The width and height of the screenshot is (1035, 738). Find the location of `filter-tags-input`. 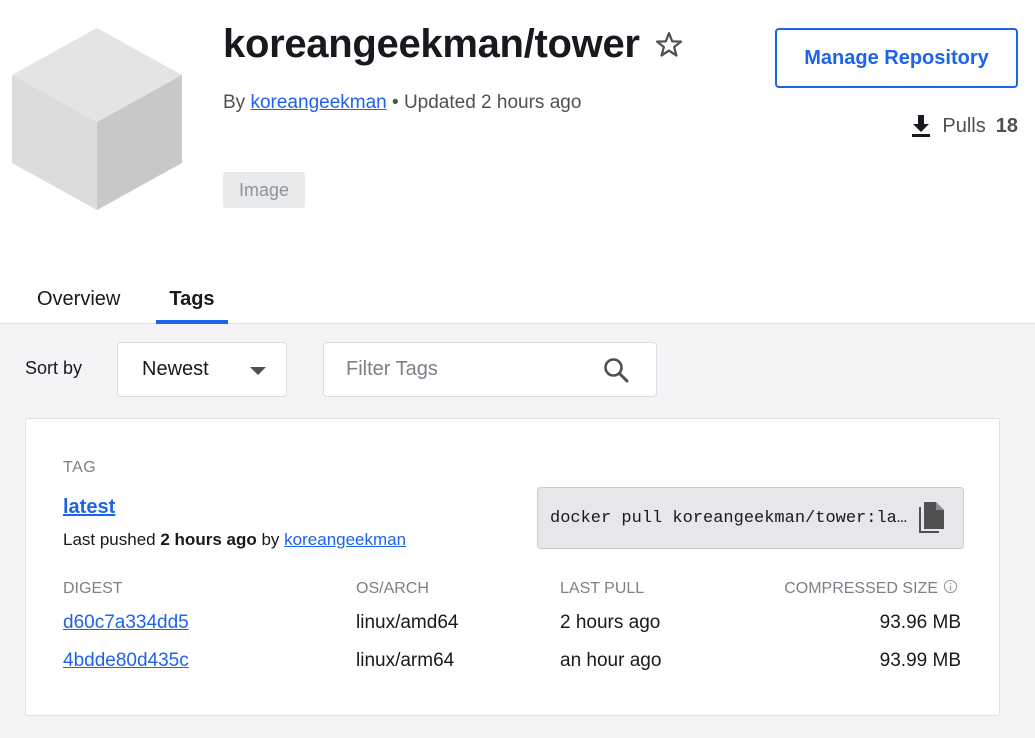

filter-tags-input is located at coordinates (454, 369).